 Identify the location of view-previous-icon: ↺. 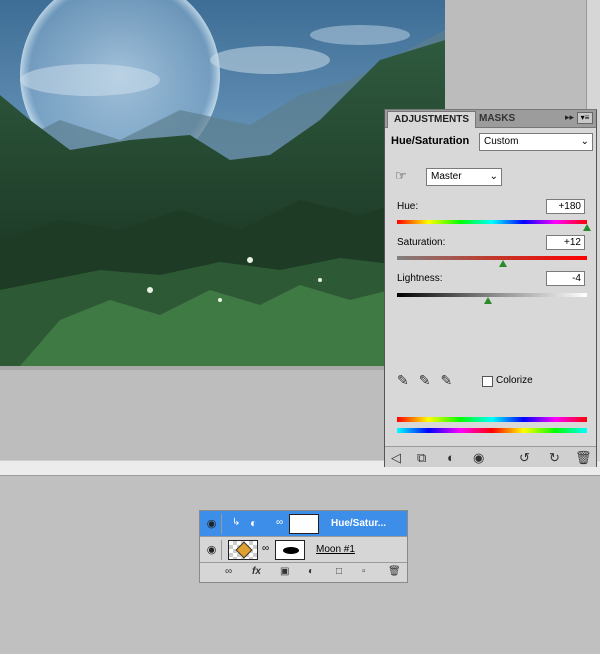
(524, 458).